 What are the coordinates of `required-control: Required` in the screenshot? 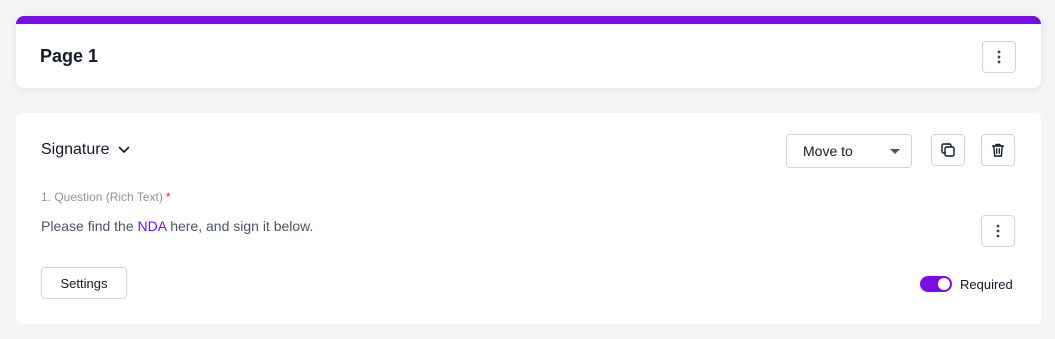 It's located at (966, 284).